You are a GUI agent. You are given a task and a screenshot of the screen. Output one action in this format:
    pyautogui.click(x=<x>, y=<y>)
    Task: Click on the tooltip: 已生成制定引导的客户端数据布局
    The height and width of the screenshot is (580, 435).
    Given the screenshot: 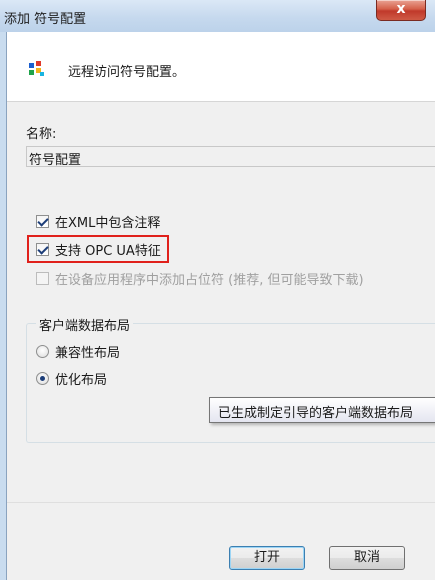 What is the action you would take?
    pyautogui.click(x=322, y=410)
    